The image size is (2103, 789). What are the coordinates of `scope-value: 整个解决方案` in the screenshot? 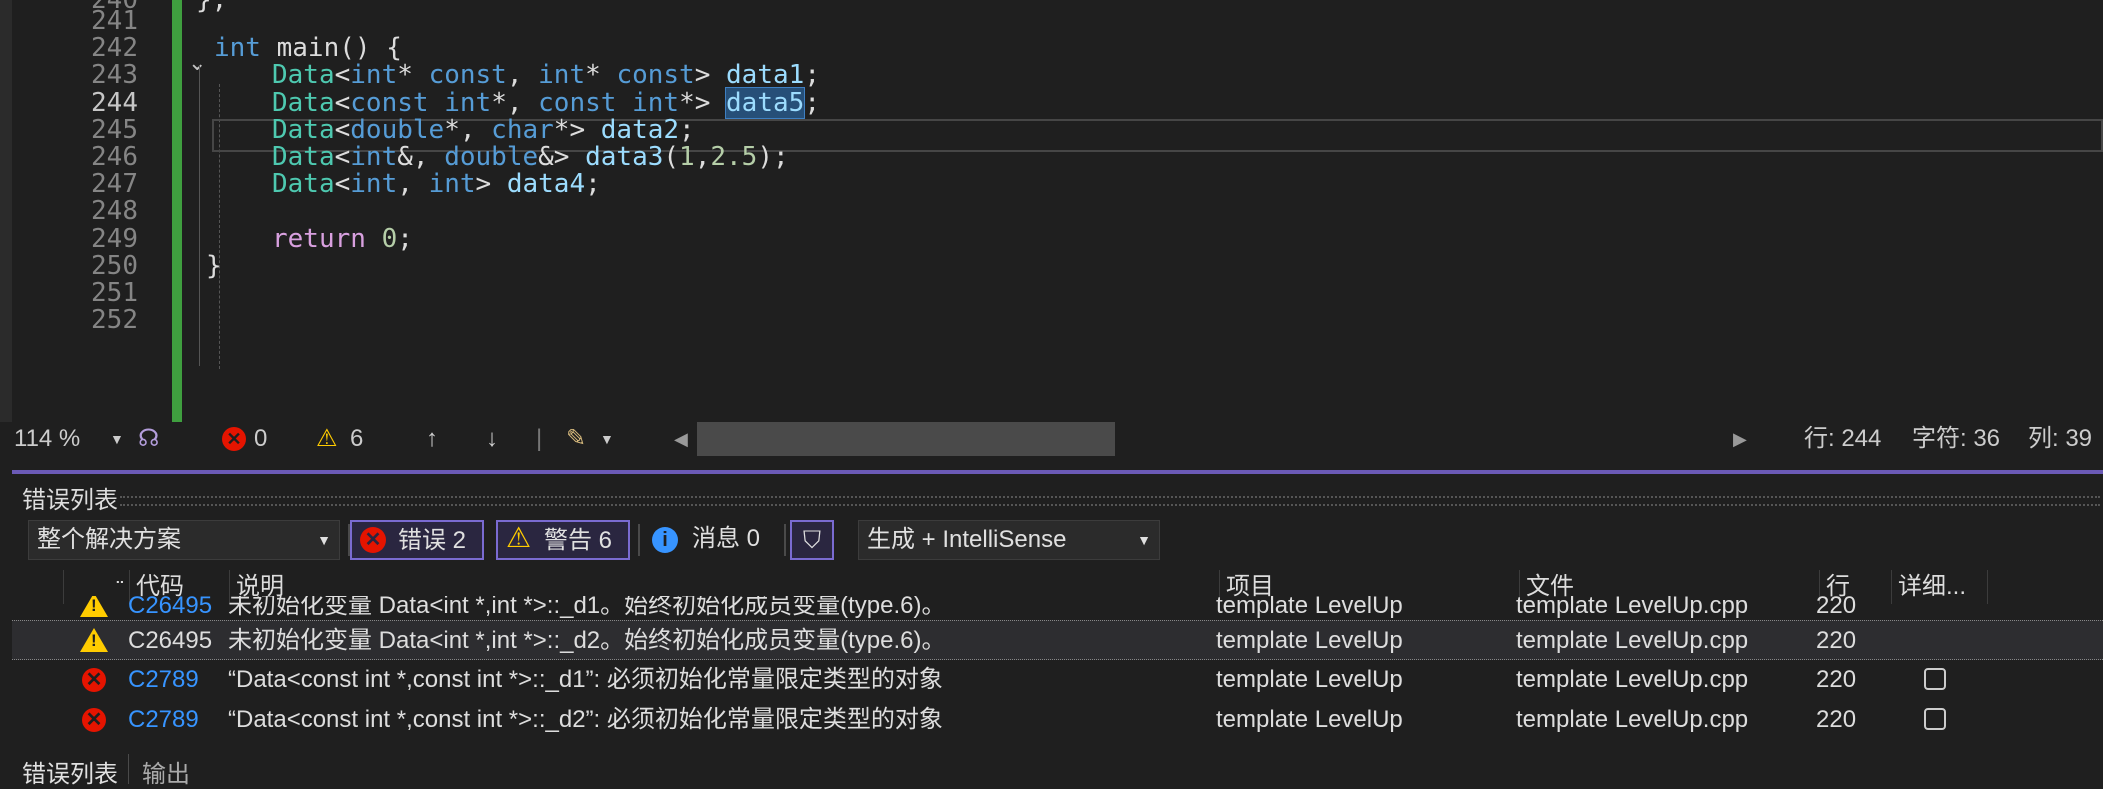 It's located at (109, 539).